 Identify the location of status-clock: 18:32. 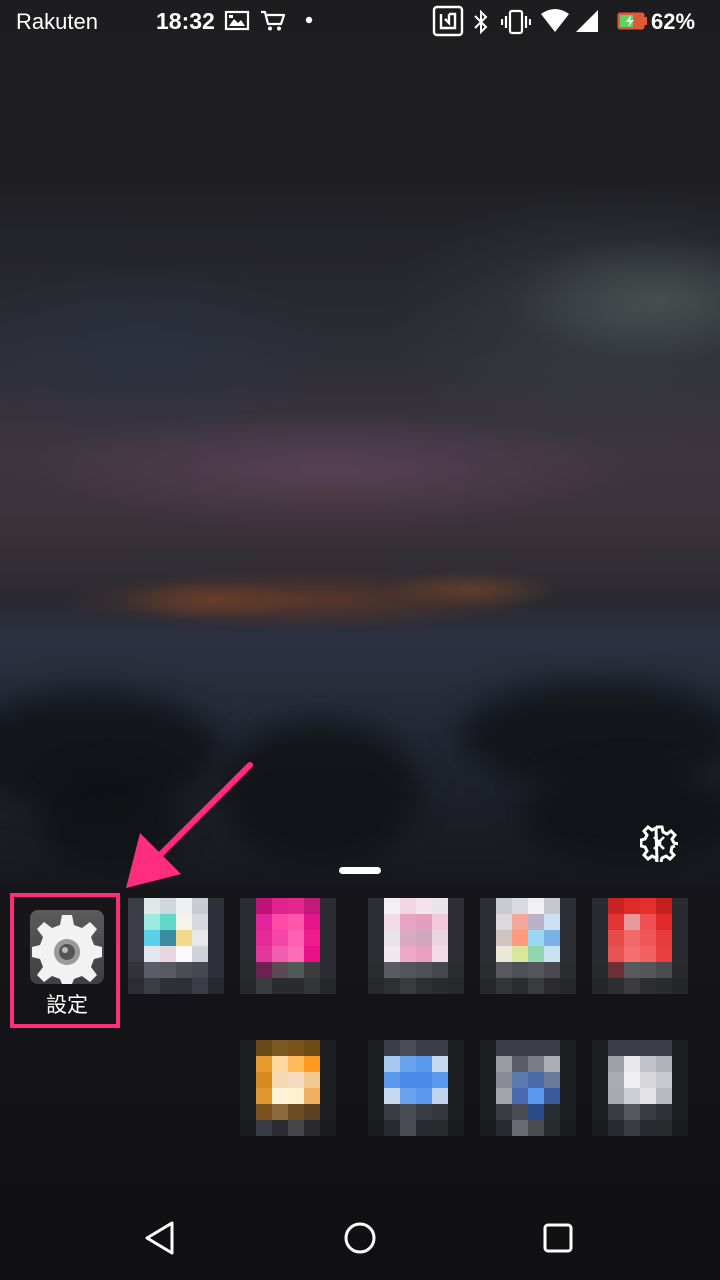
(185, 21).